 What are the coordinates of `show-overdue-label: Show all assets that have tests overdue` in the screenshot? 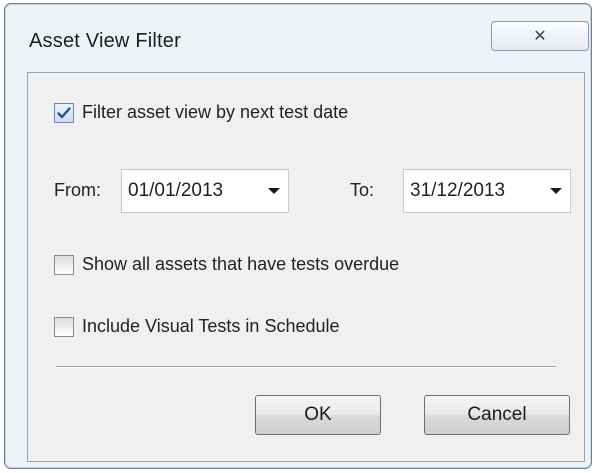 It's located at (241, 264).